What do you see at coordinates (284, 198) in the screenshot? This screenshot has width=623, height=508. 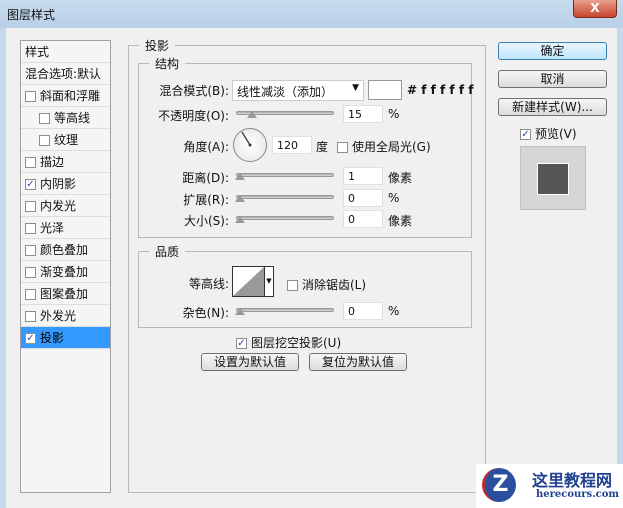 I see `spread-slider` at bounding box center [284, 198].